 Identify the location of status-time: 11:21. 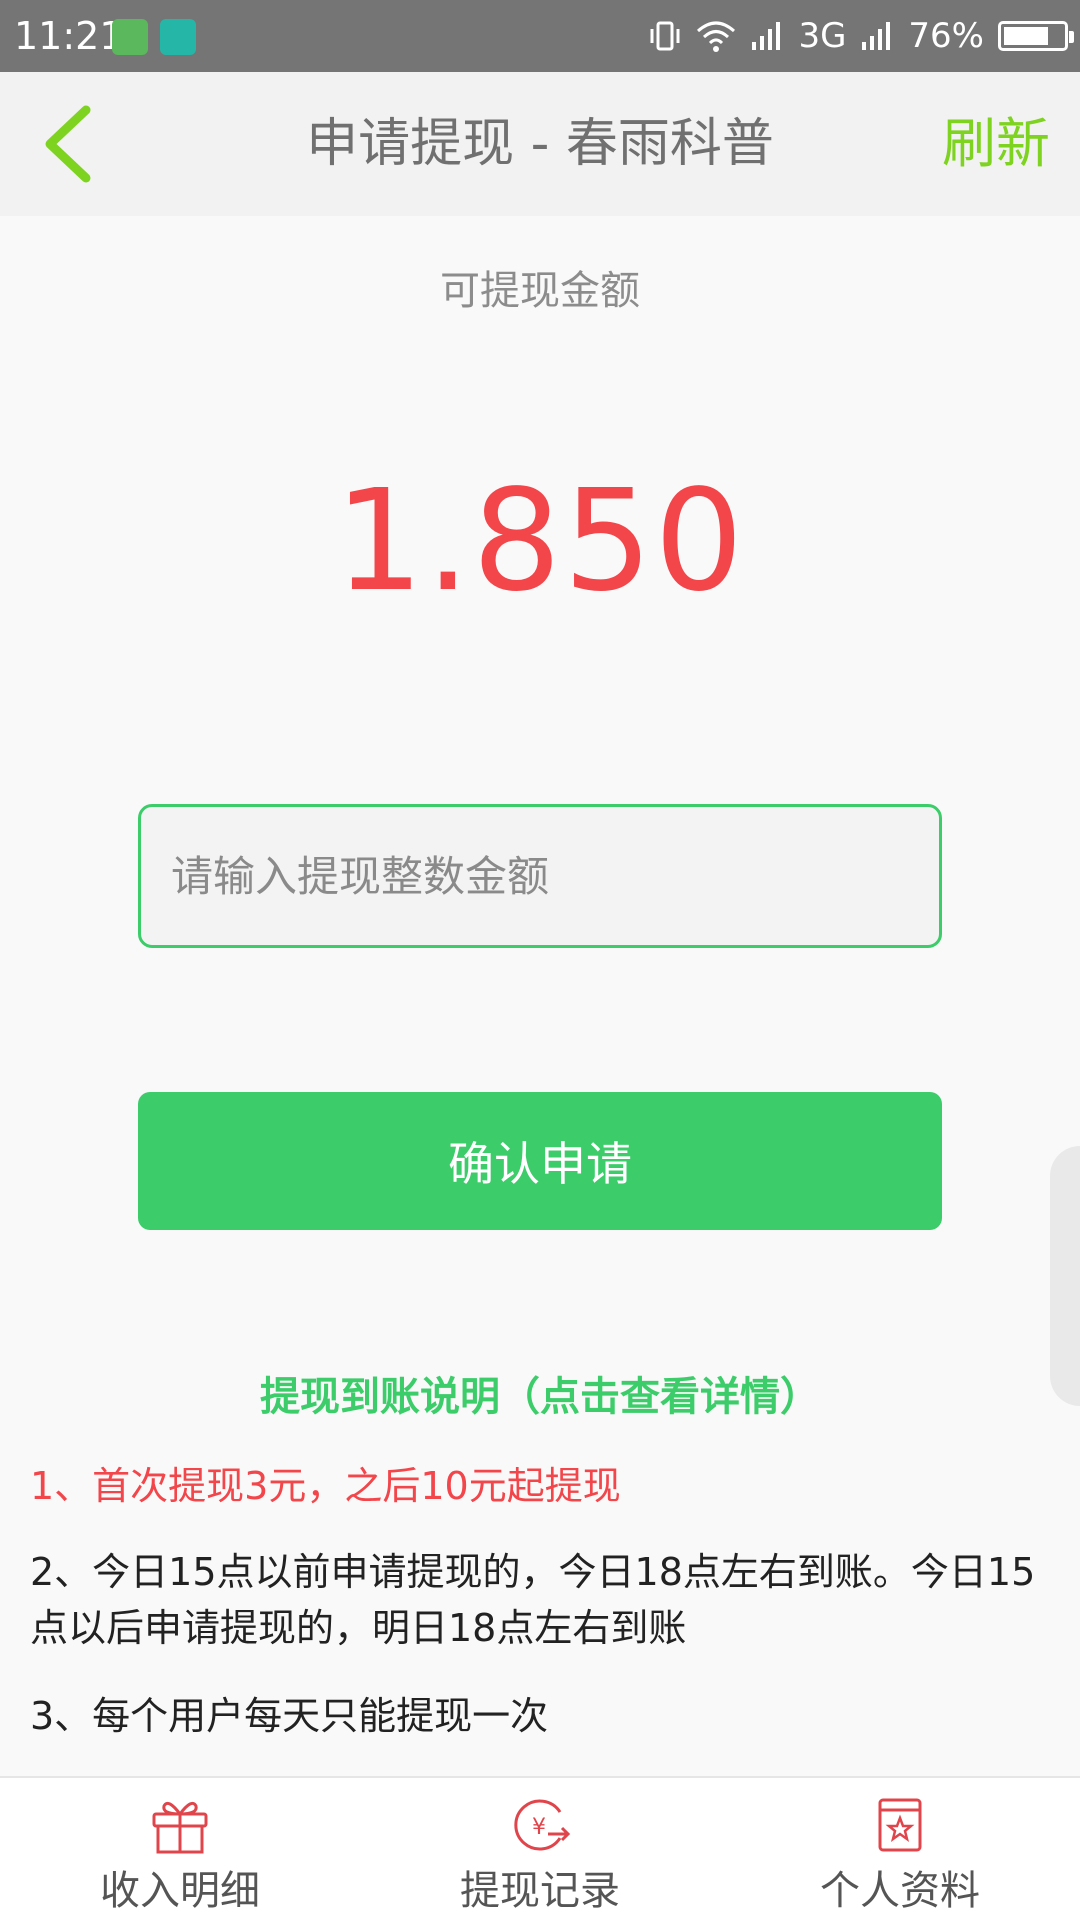
(69, 36).